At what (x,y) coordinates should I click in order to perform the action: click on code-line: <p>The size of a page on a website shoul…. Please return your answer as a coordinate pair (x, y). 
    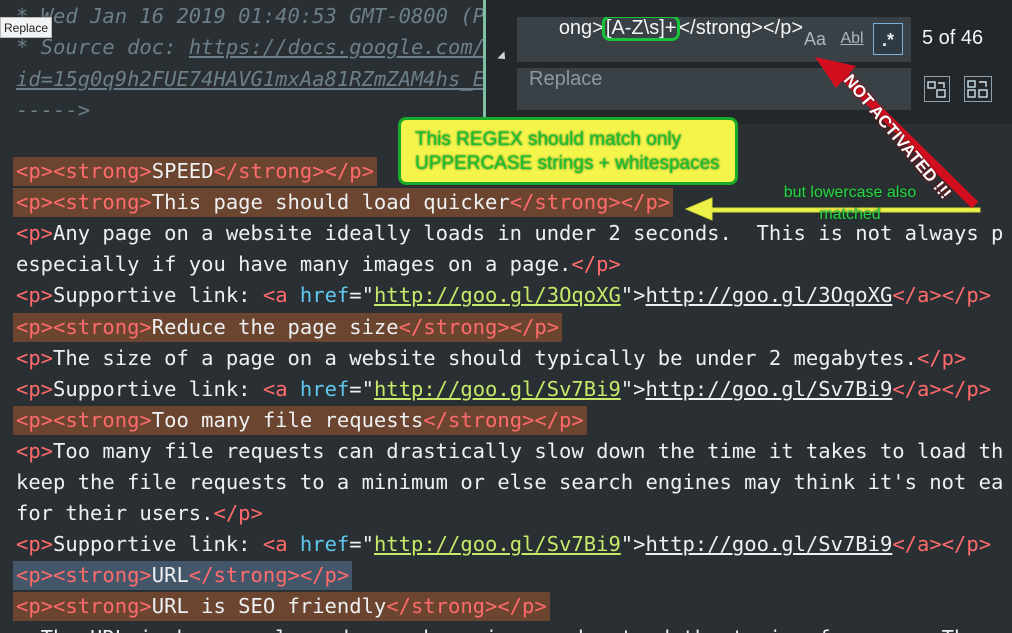
    Looking at the image, I should click on (491, 358).